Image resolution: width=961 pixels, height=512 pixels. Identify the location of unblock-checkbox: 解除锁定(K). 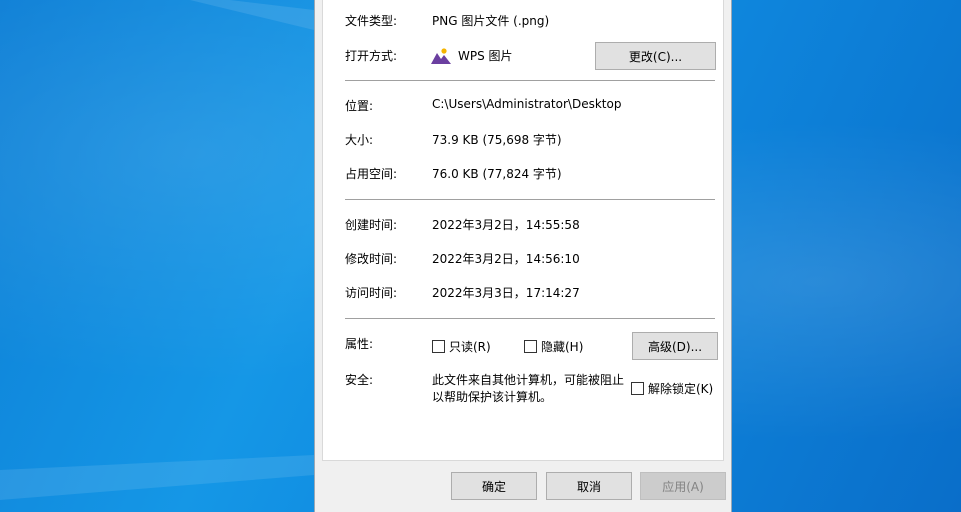
(672, 388).